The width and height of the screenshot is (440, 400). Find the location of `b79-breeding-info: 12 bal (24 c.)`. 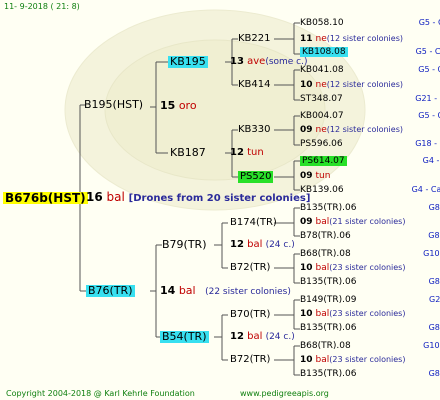

b79-breeding-info: 12 bal (24 c.) is located at coordinates (262, 245).